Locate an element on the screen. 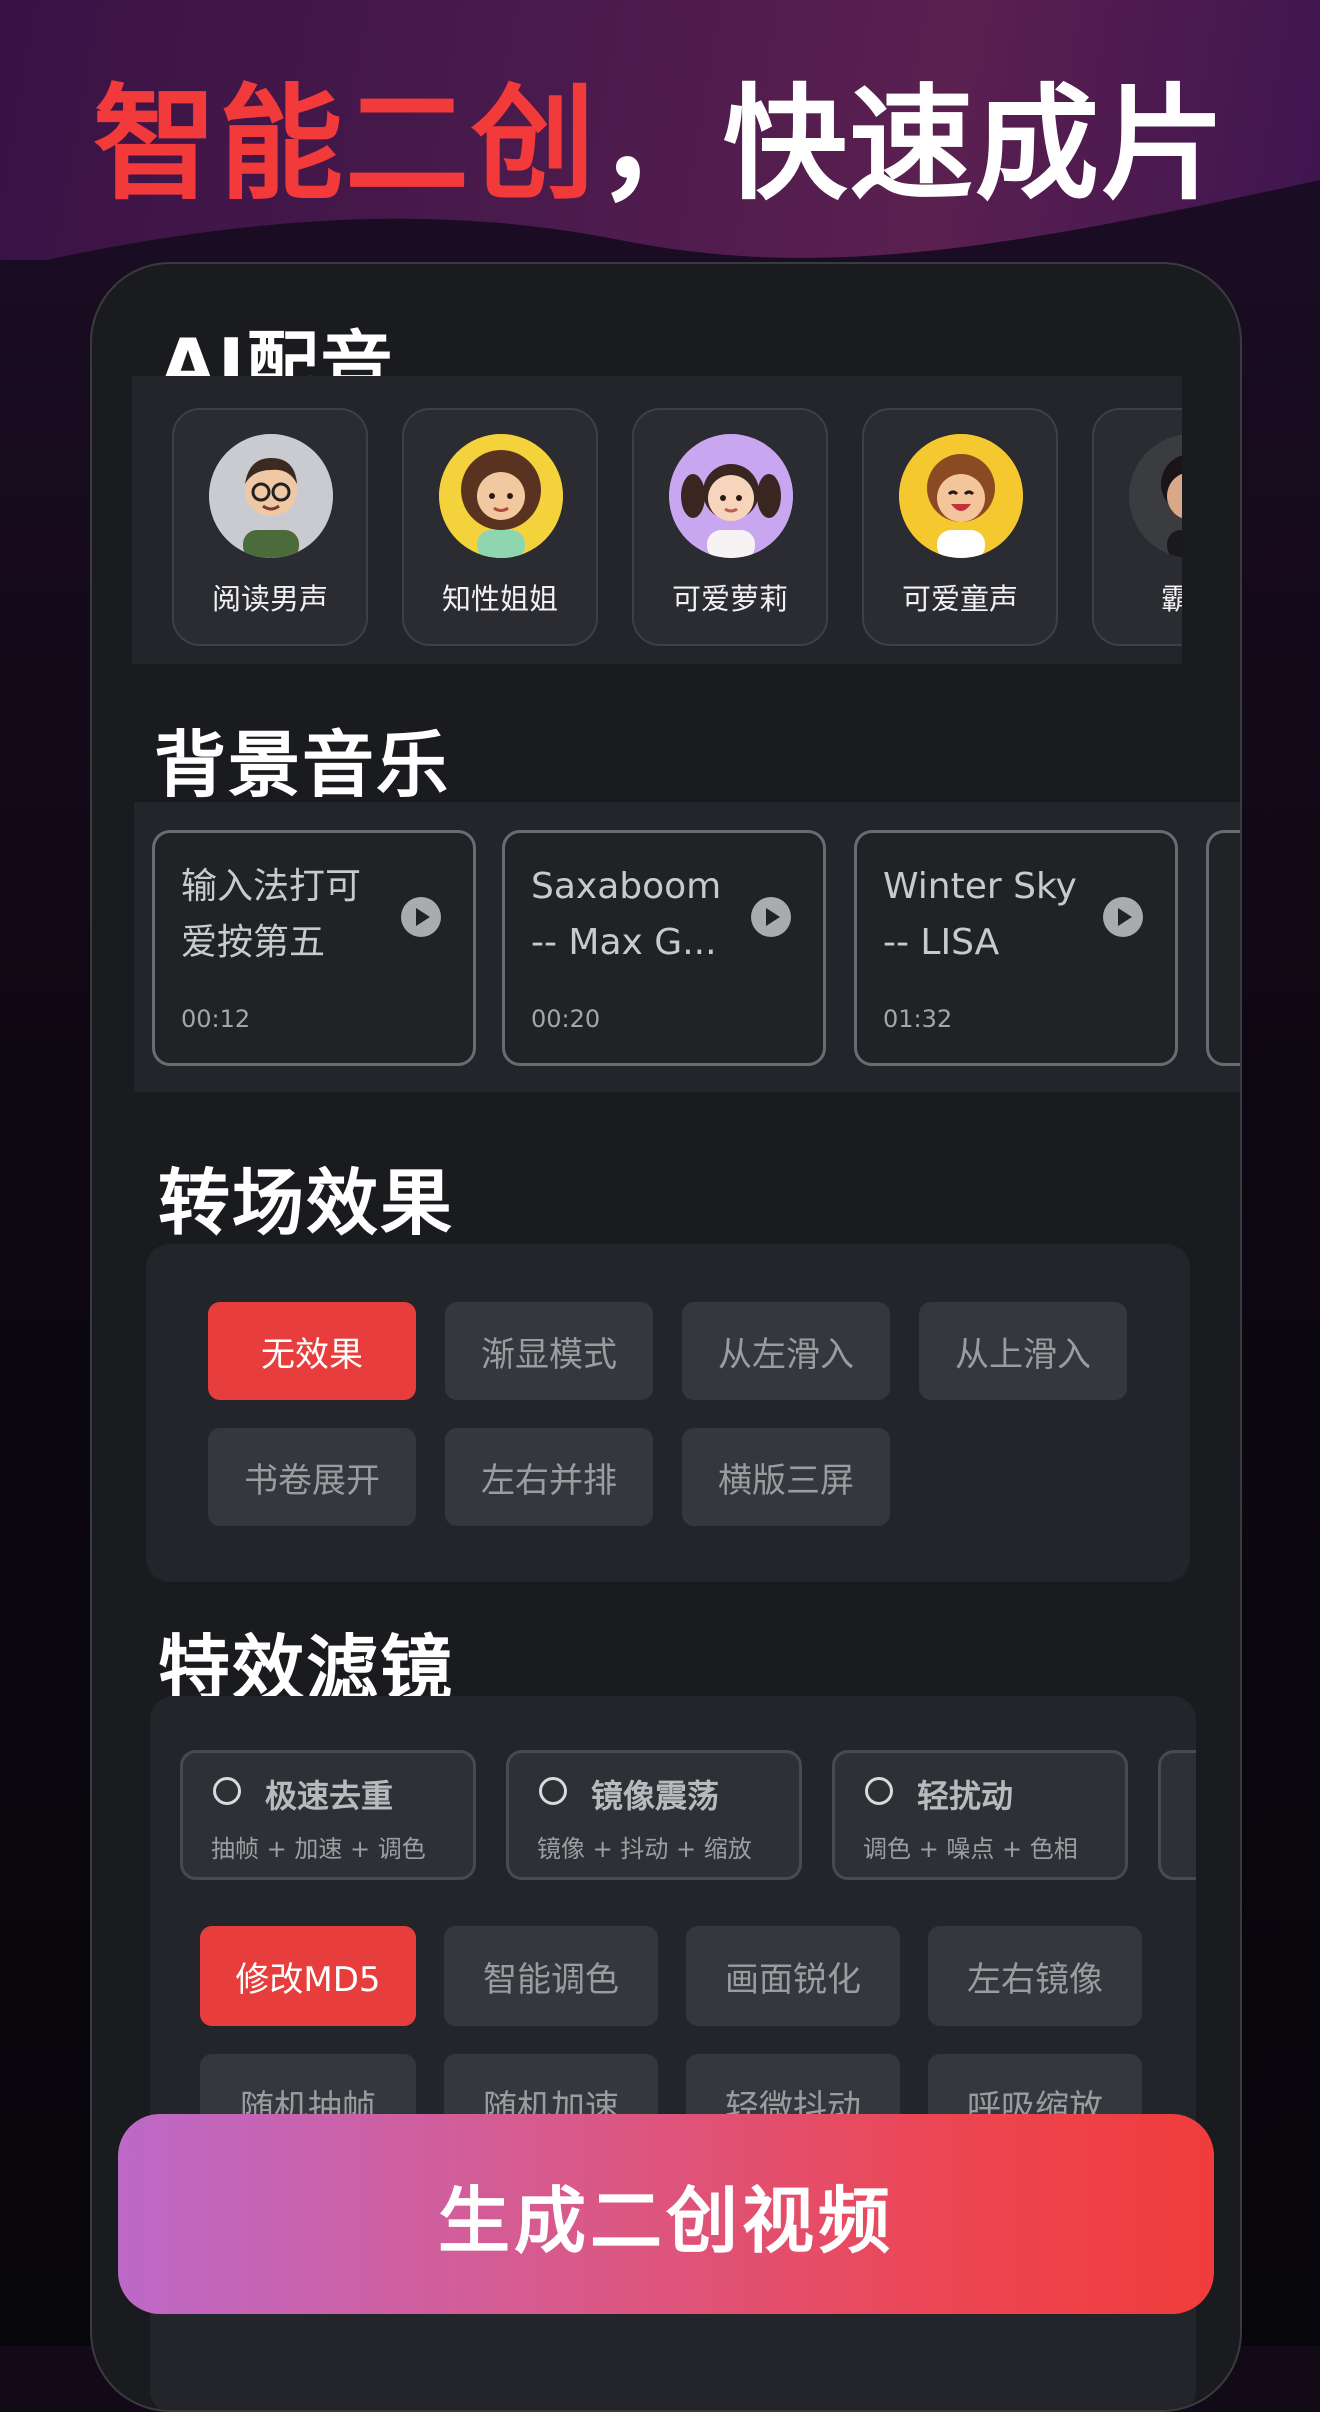  voice-label: 霸道 is located at coordinates (1138, 597).